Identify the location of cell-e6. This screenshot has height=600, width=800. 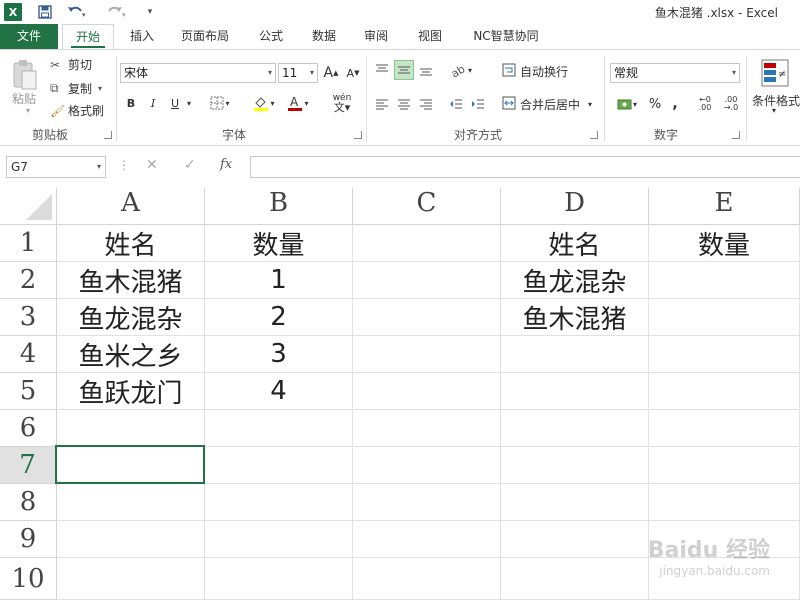
(724, 428).